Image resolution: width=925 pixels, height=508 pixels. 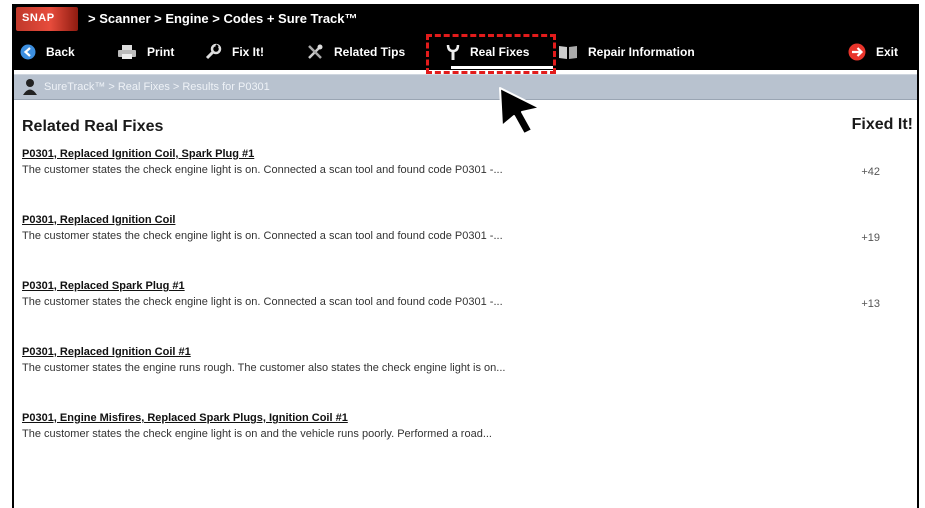 I want to click on back-button: Back, so click(x=47, y=52).